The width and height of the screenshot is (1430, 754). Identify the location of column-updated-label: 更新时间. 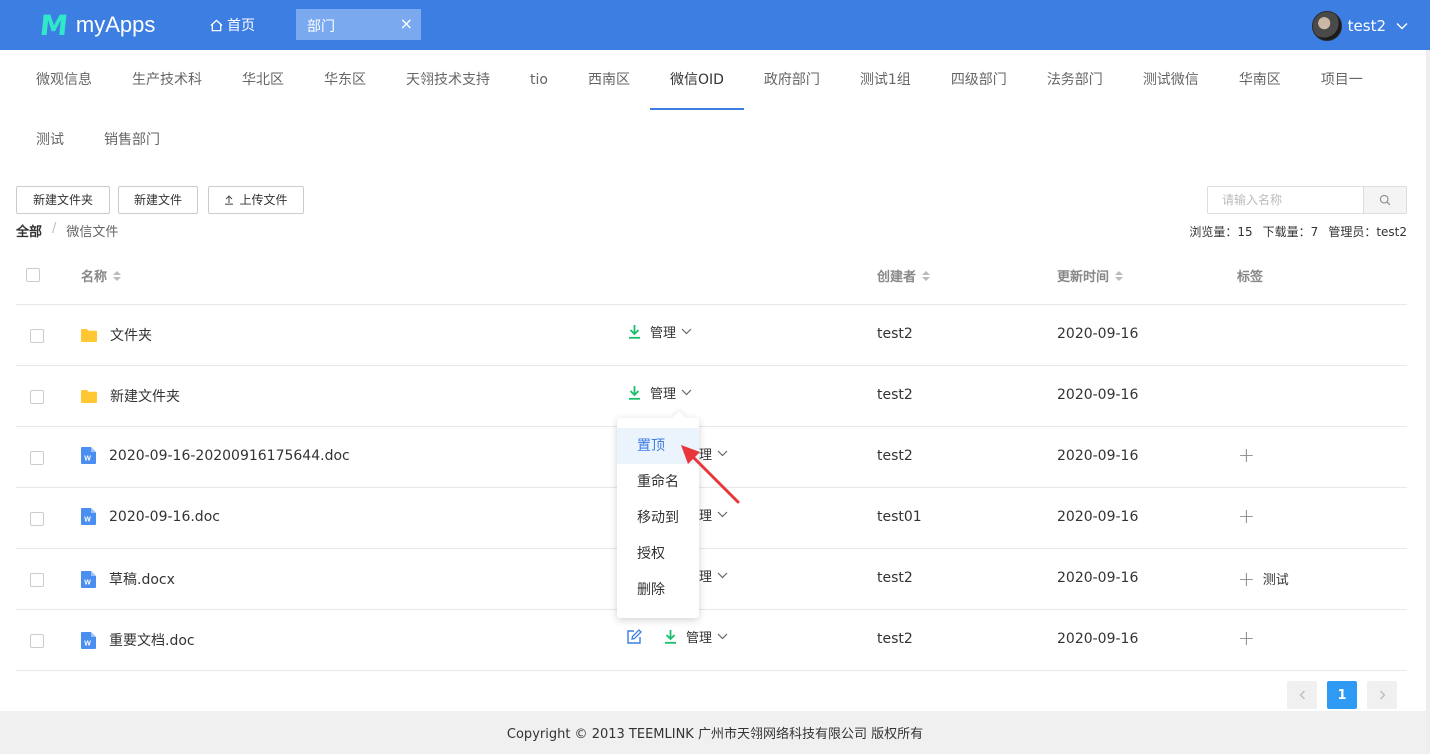
(1083, 277).